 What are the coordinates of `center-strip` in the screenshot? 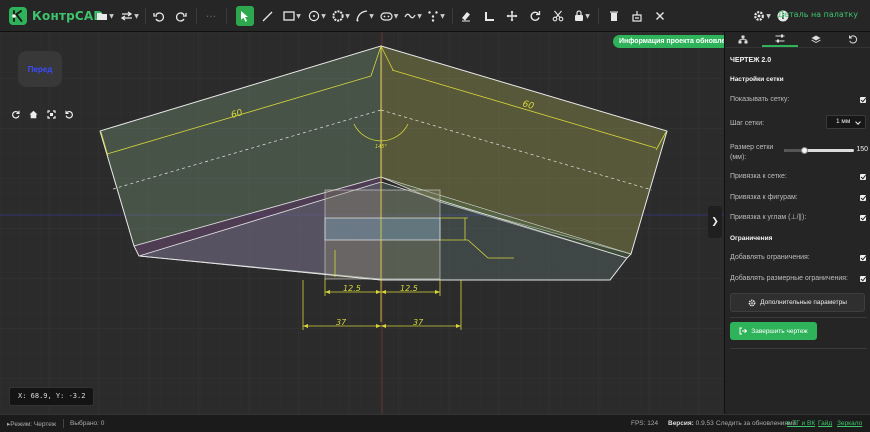 It's located at (382, 229).